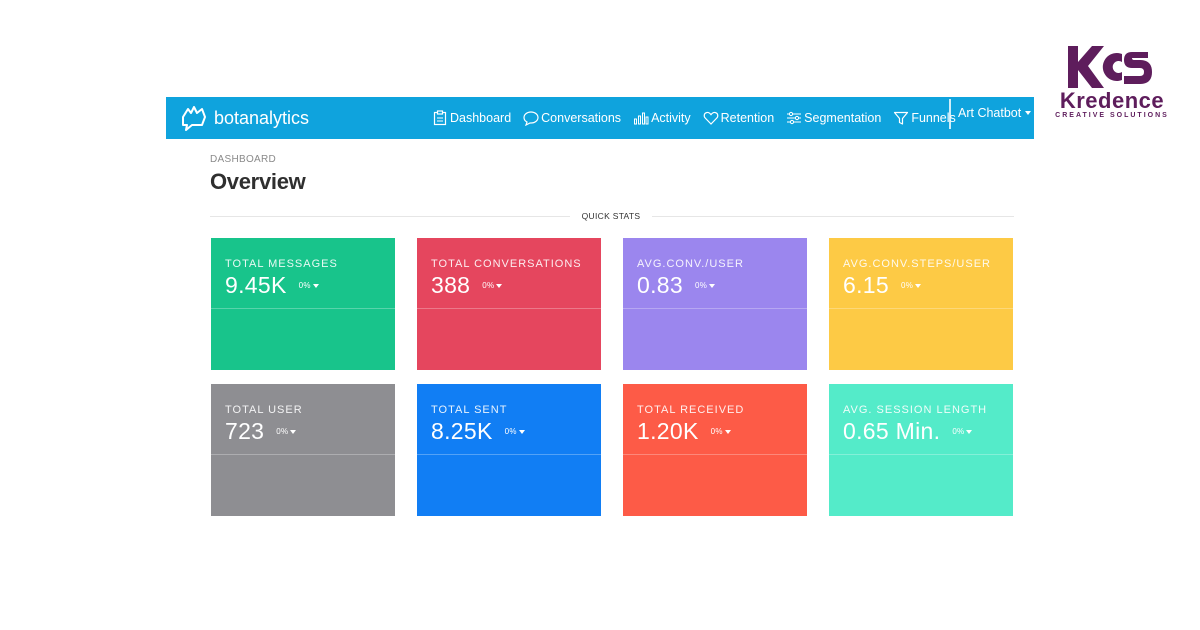  What do you see at coordinates (921, 450) in the screenshot?
I see `stat-card-avg-session-length: AVG. SESSION LENGTH 0.65 Min. 0%` at bounding box center [921, 450].